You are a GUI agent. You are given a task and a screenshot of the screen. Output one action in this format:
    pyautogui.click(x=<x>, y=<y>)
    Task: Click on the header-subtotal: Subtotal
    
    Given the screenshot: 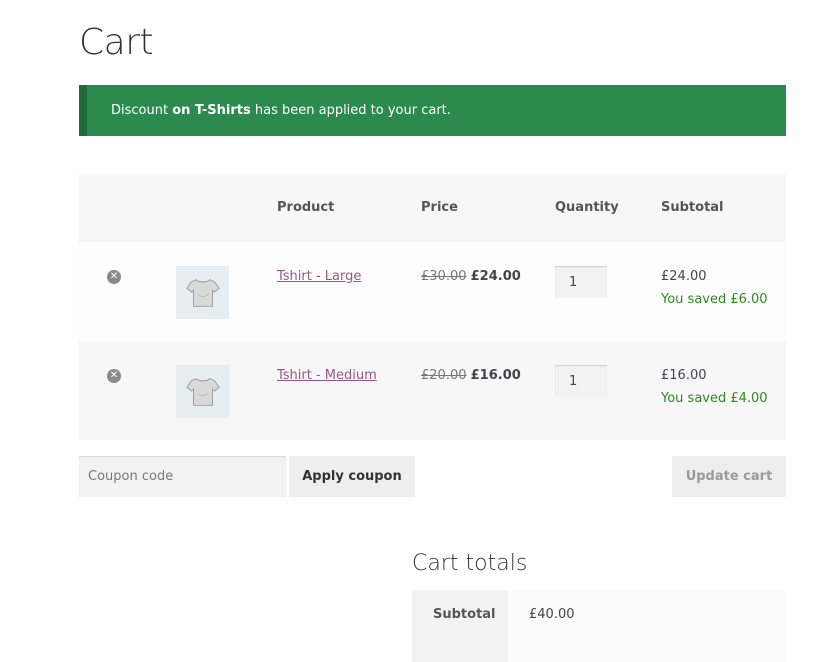 What is the action you would take?
    pyautogui.click(x=692, y=207)
    